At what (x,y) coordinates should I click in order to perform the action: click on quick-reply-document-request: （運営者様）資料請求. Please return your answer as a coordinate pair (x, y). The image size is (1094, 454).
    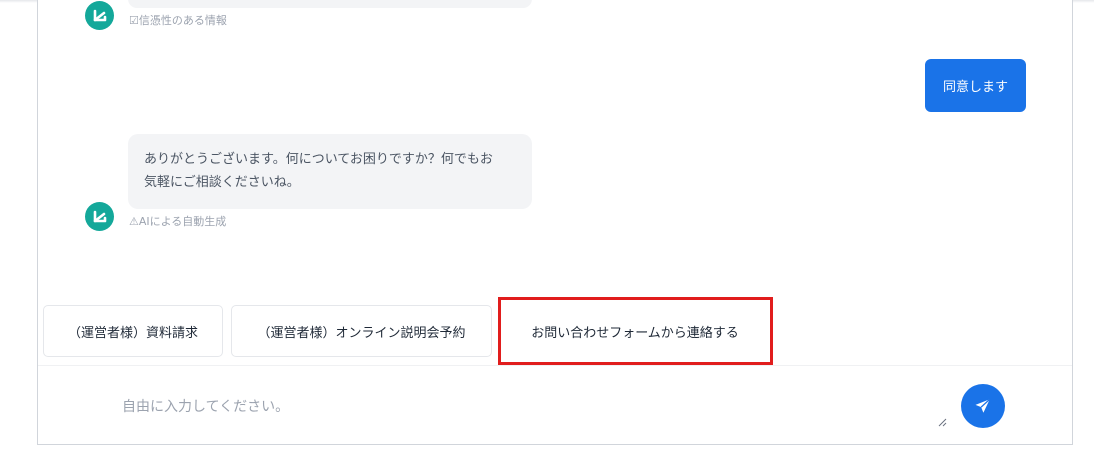
    Looking at the image, I should click on (133, 331).